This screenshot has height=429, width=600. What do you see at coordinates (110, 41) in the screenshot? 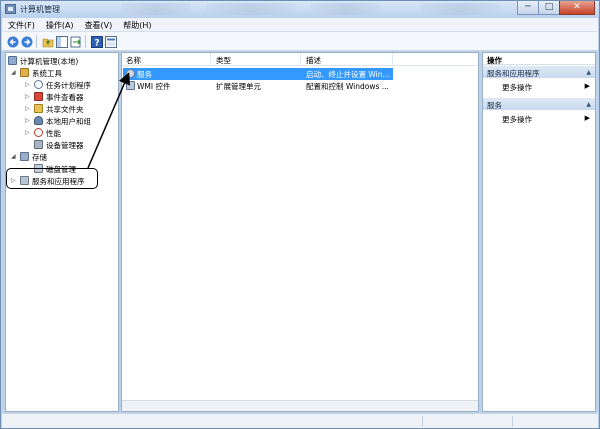
I see `properties-icon` at bounding box center [110, 41].